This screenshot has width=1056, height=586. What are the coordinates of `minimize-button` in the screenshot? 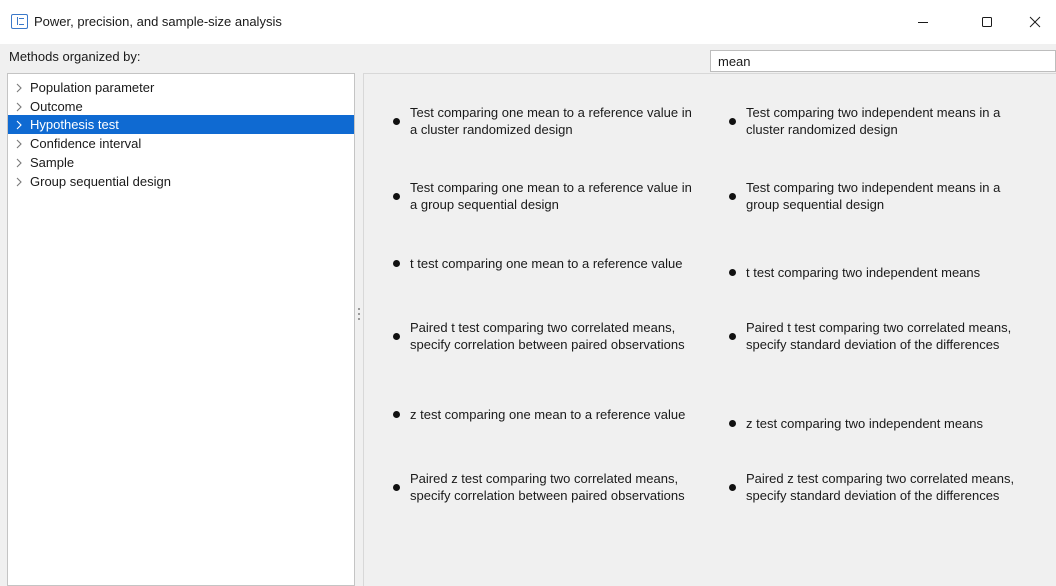 It's located at (923, 22).